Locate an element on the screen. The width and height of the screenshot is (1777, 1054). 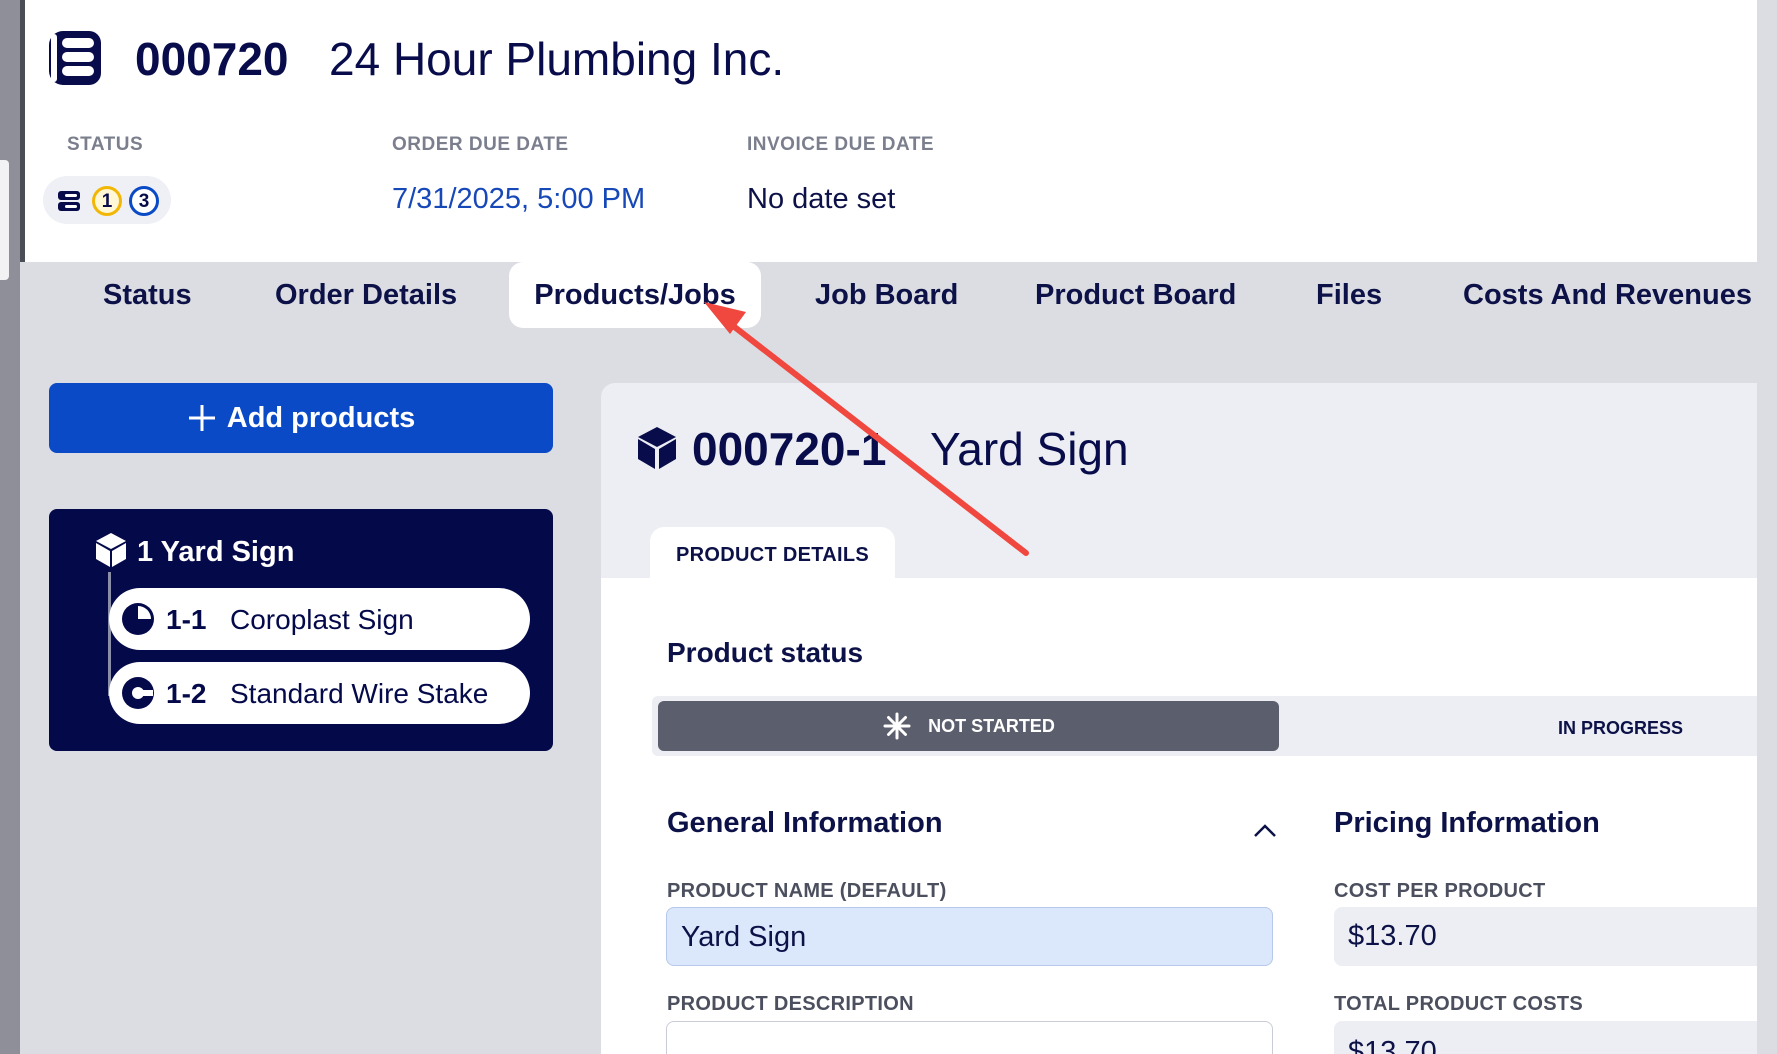
product-name-title: Yard Sign is located at coordinates (1029, 449).